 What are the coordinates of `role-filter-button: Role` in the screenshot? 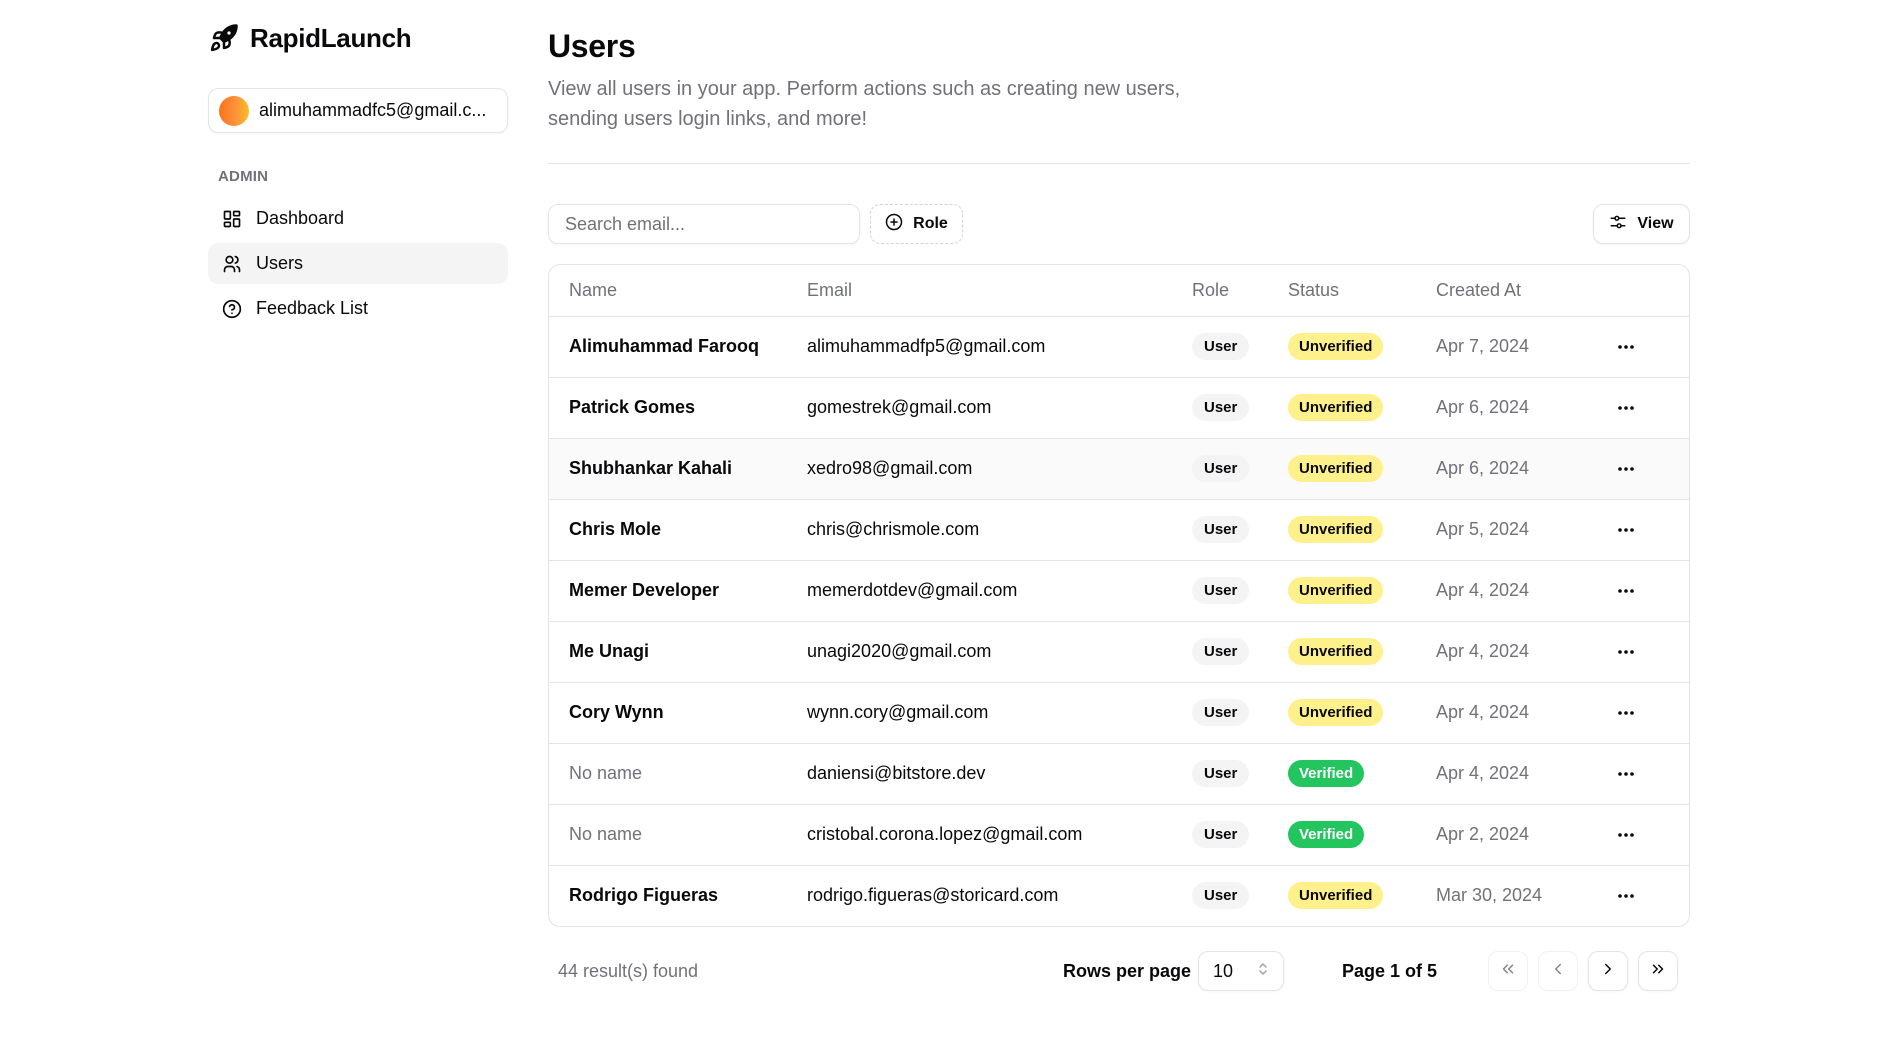 It's located at (916, 224).